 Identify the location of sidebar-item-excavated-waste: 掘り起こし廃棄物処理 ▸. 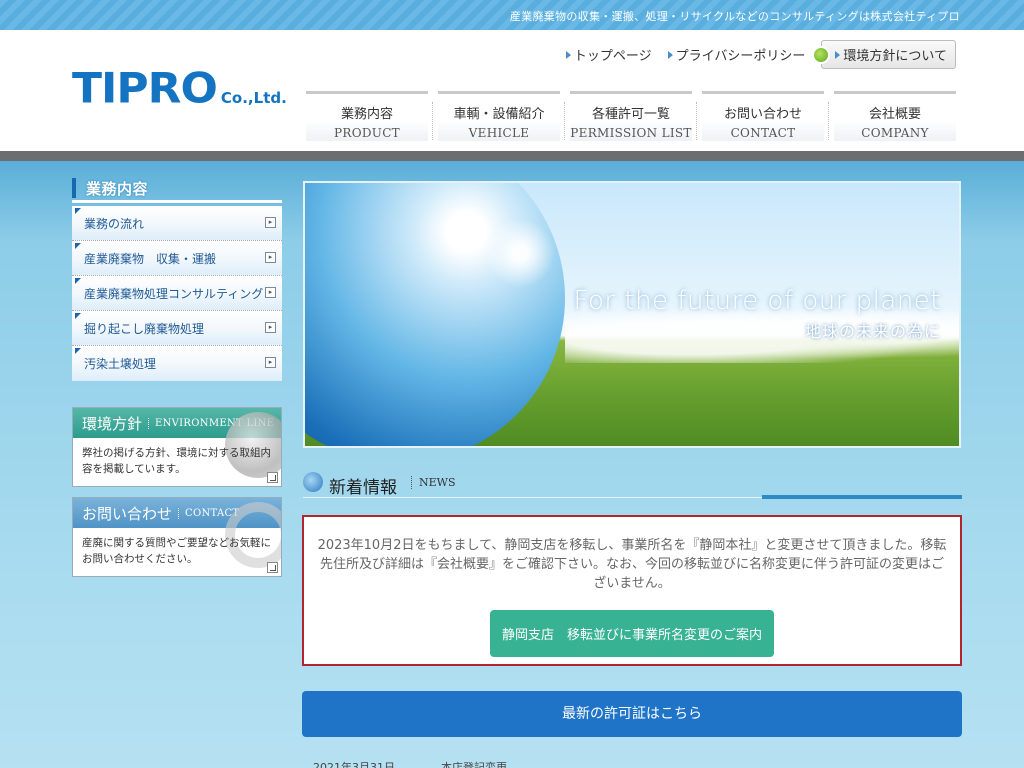
(177, 328).